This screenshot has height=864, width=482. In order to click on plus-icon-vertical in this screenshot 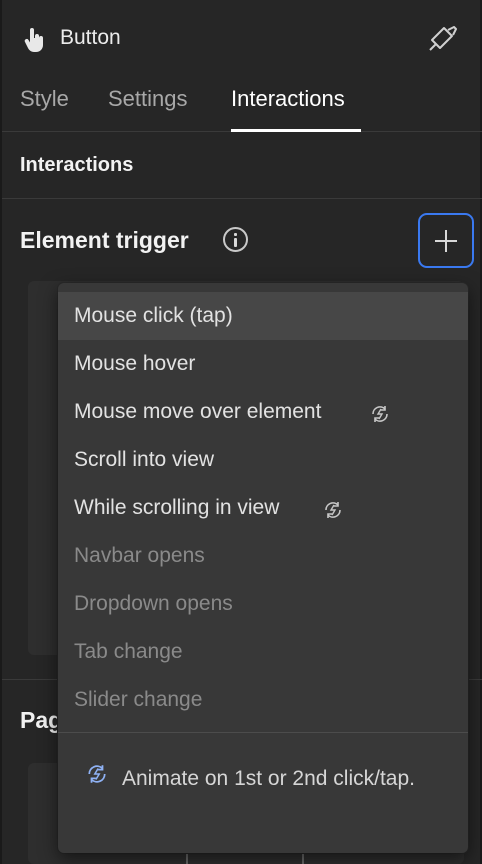, I will do `click(446, 241)`.